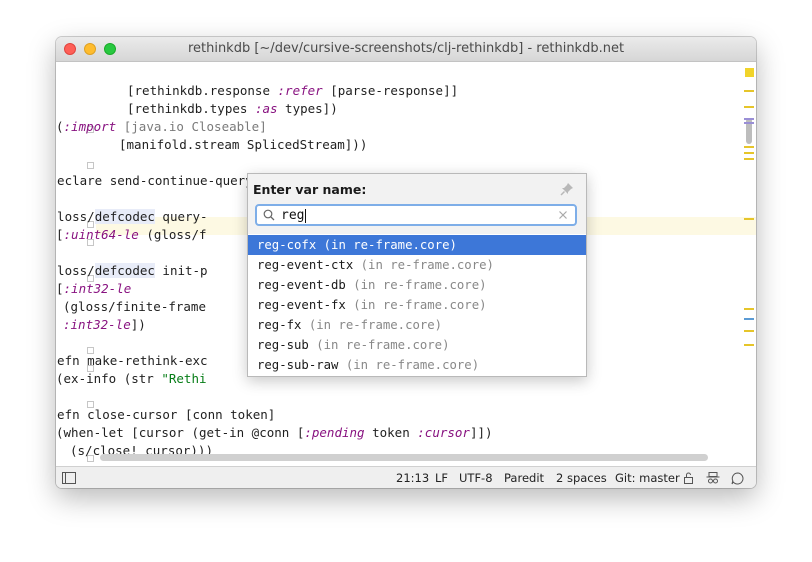  What do you see at coordinates (69, 478) in the screenshot?
I see `tool-windows-icon` at bounding box center [69, 478].